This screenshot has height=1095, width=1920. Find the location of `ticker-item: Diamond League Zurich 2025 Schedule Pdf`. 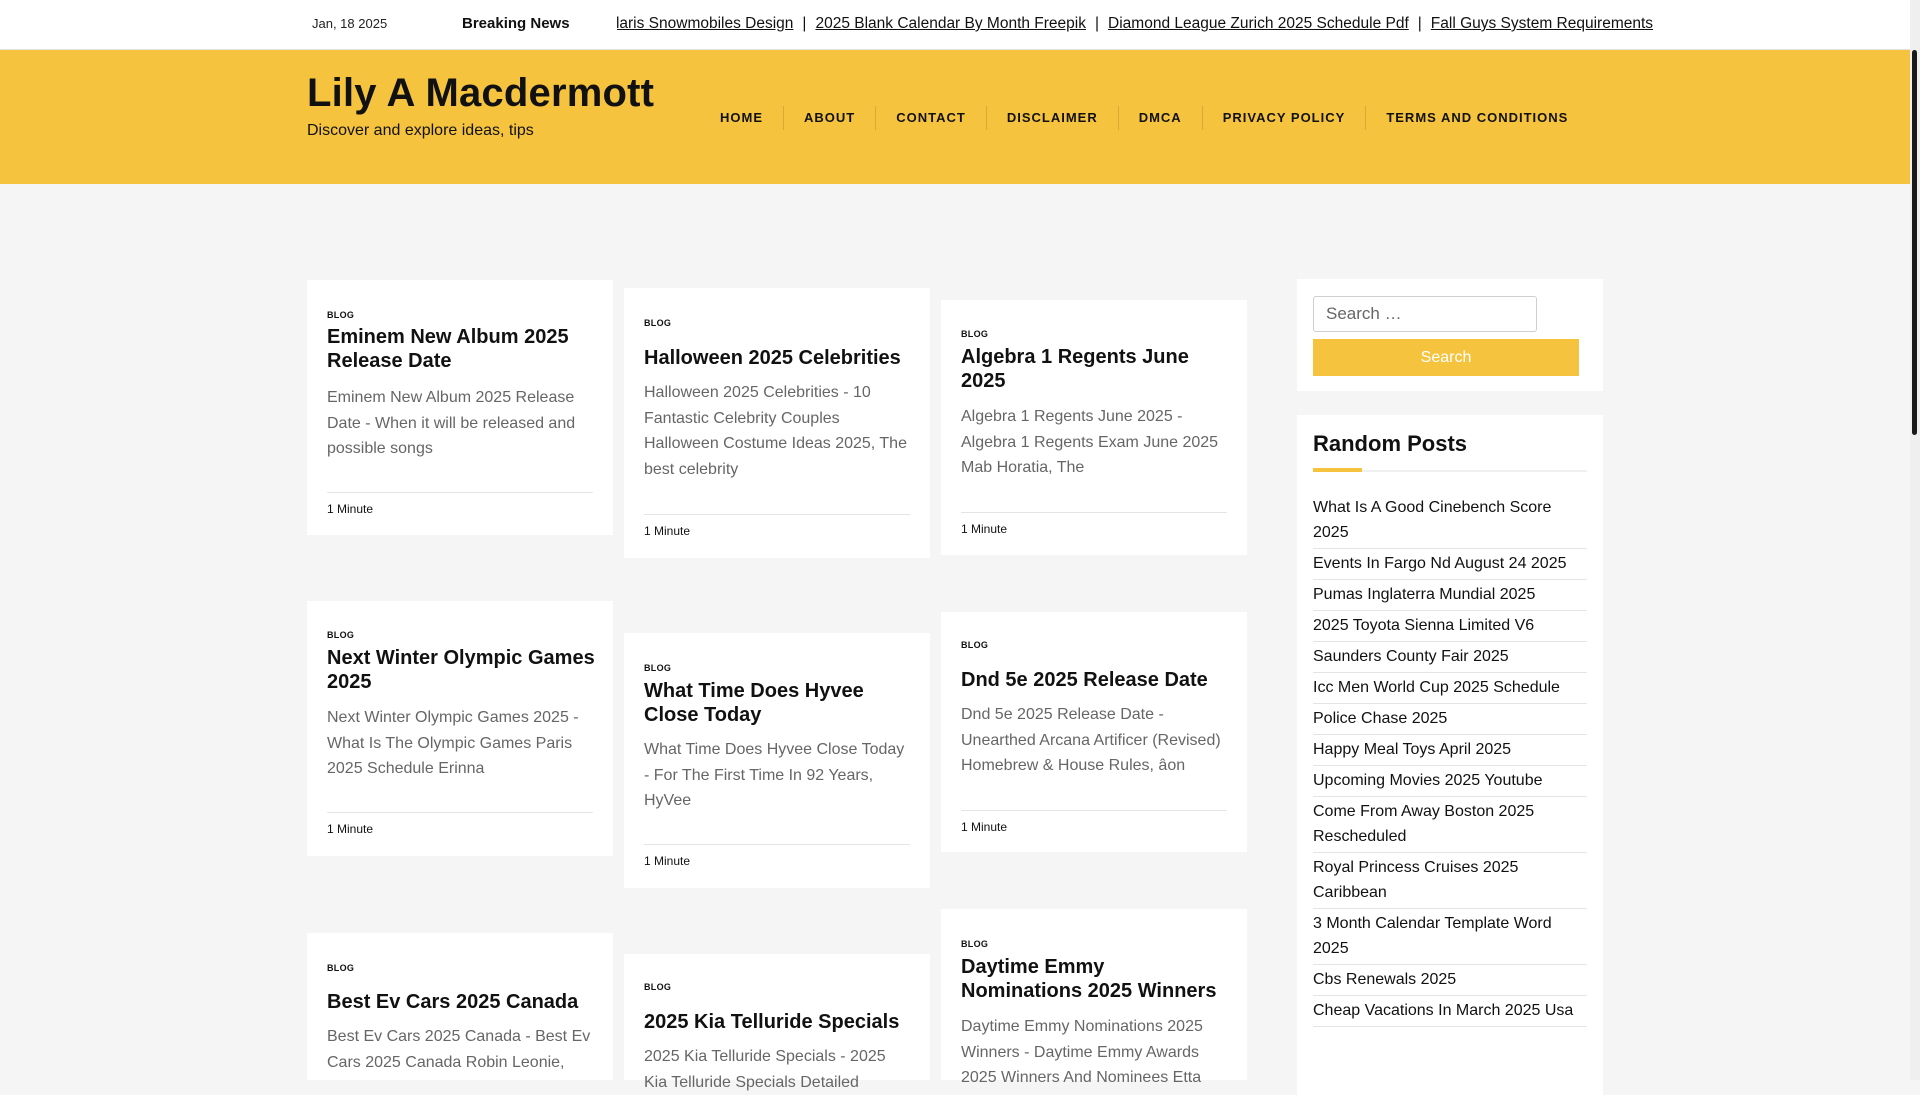

ticker-item: Diamond League Zurich 2025 Schedule Pdf is located at coordinates (1258, 23).